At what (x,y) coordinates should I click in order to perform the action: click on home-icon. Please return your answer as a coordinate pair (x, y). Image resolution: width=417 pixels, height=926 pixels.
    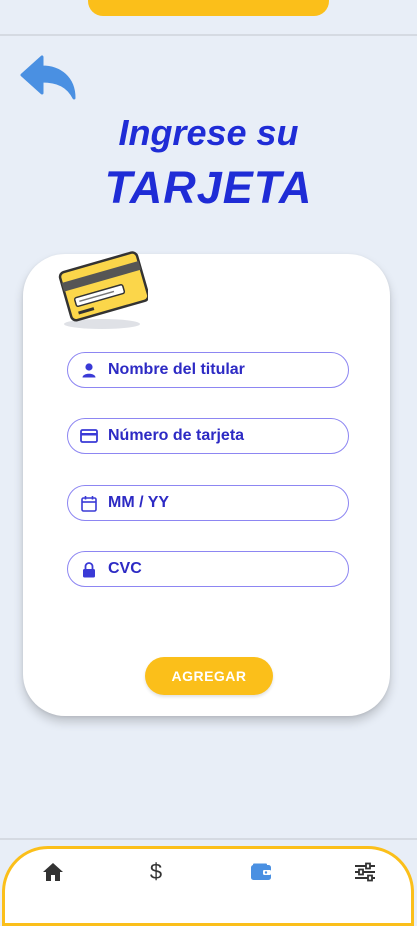
    Looking at the image, I should click on (53, 872).